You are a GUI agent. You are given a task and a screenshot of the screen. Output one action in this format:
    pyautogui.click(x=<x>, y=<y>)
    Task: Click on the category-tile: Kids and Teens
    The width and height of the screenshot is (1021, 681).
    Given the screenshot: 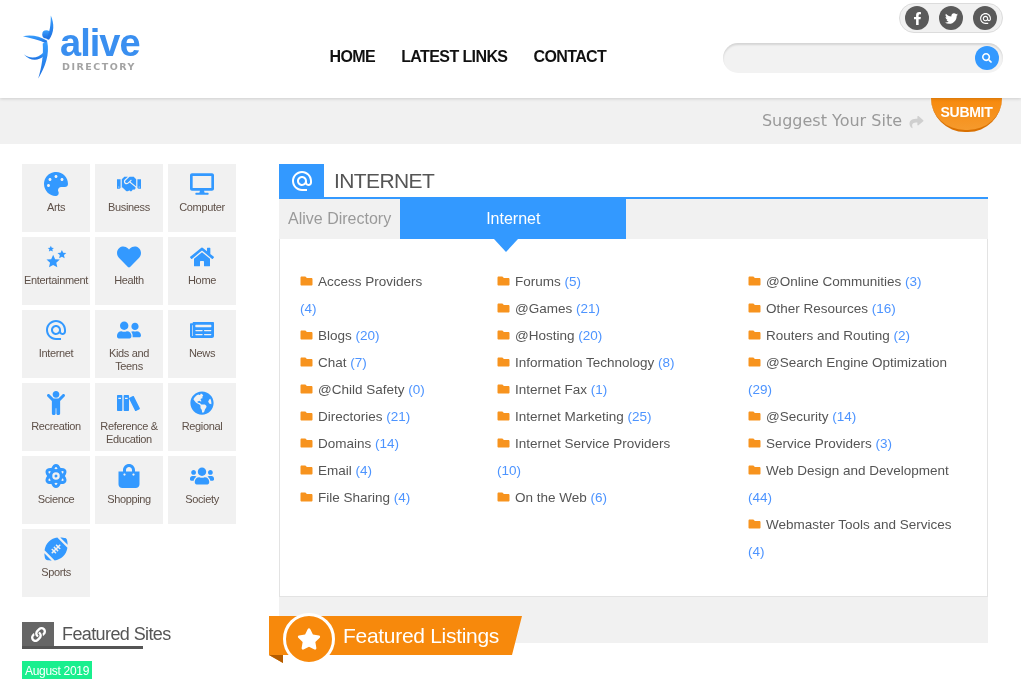 What is the action you would take?
    pyautogui.click(x=129, y=344)
    